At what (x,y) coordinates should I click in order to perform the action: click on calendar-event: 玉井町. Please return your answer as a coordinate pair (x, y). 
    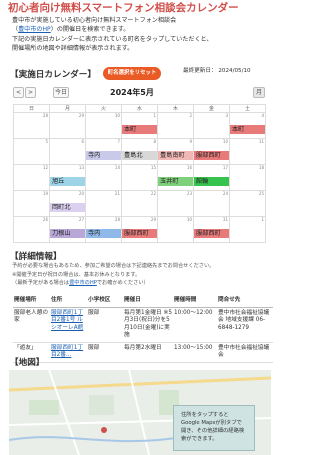
    Looking at the image, I should click on (175, 181).